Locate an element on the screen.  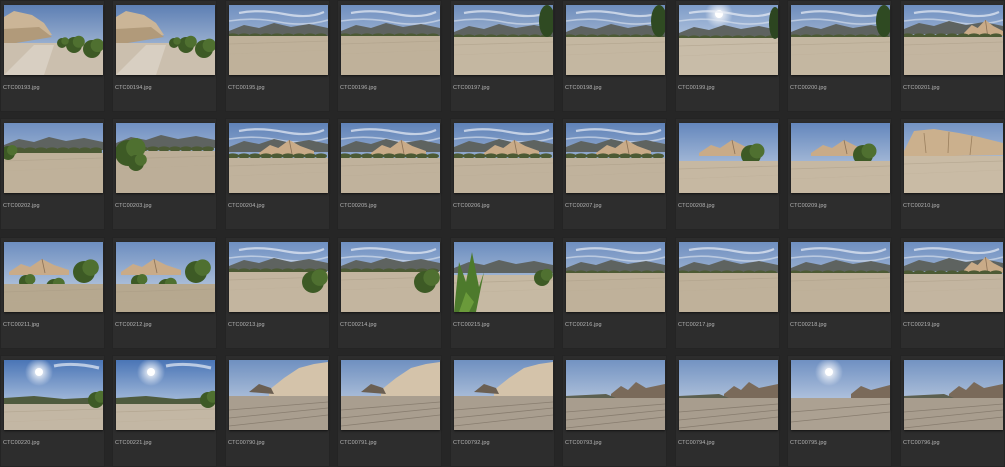
thumbnail-filename: CTC00216.jpg is located at coordinates (583, 325).